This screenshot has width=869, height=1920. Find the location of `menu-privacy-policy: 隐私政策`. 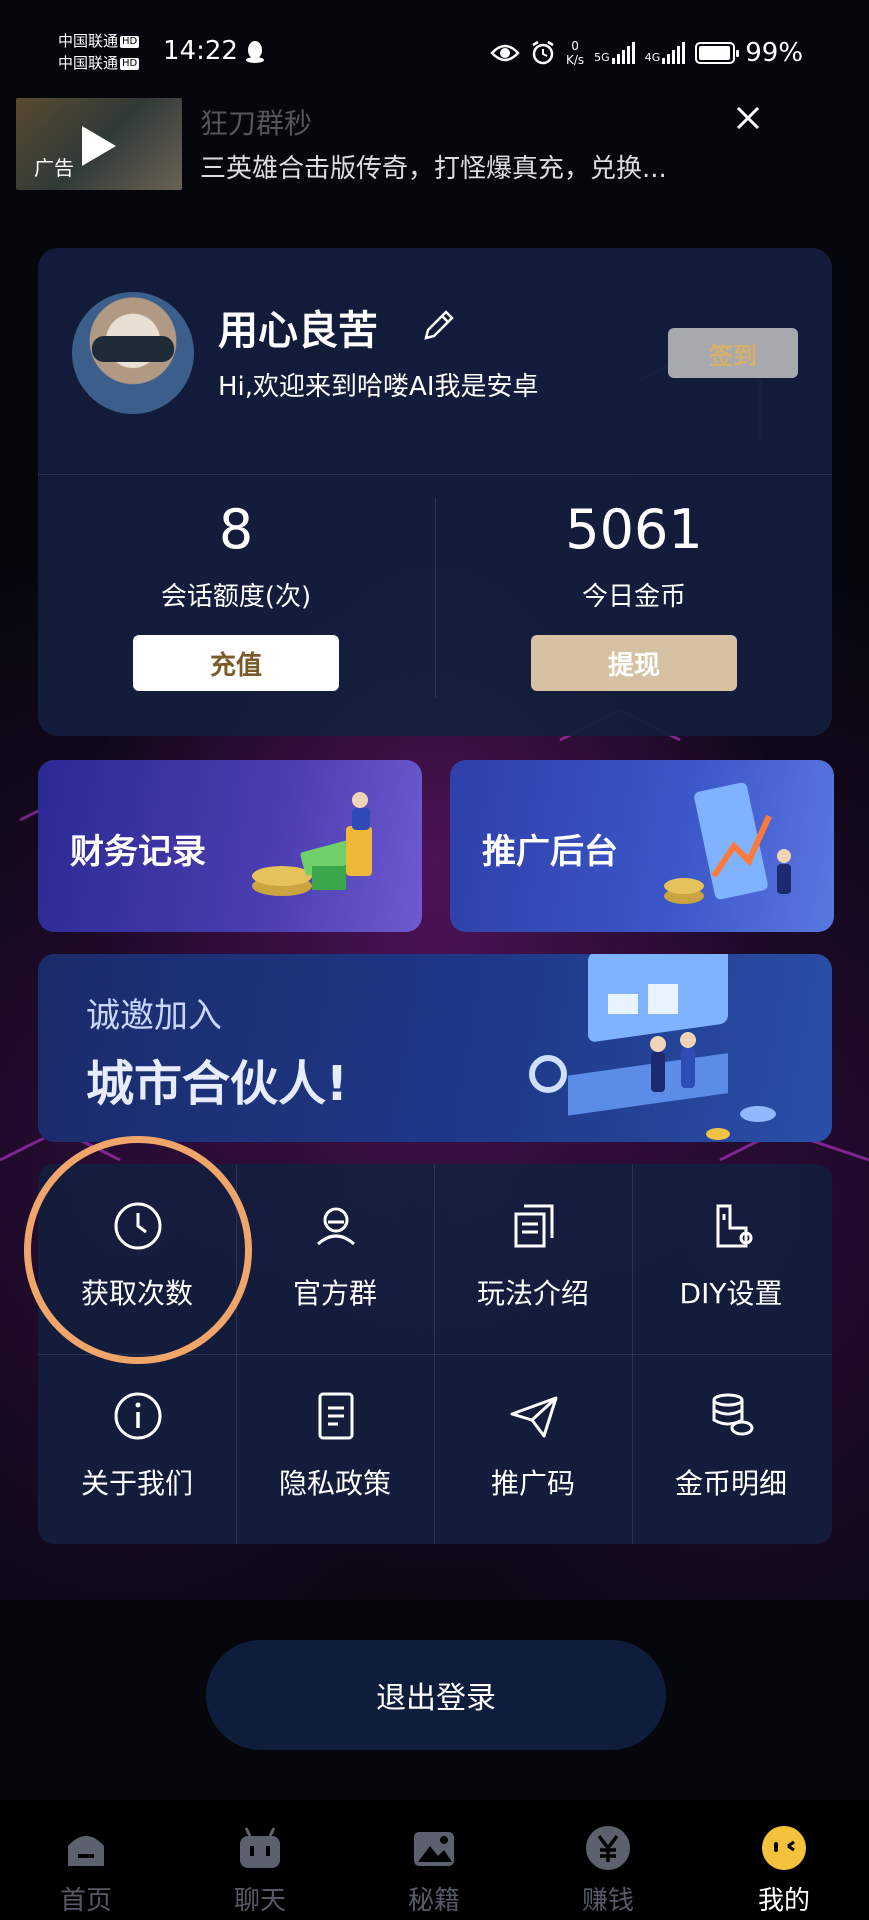

menu-privacy-policy: 隐私政策 is located at coordinates (335, 1449).